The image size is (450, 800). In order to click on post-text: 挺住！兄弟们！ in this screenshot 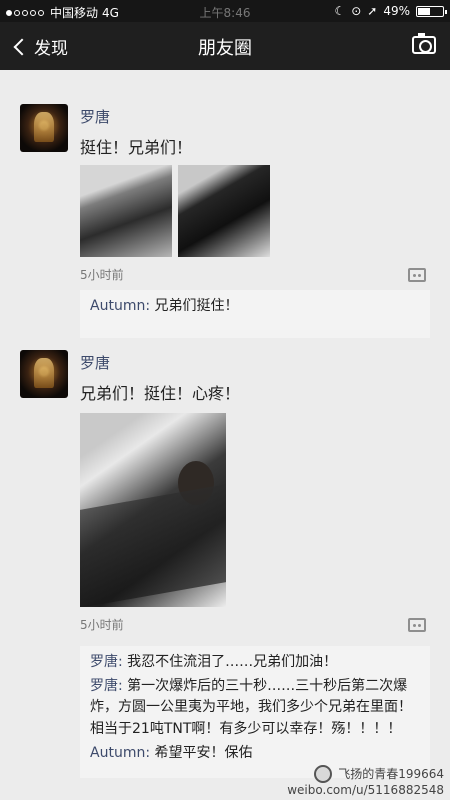, I will do `click(136, 147)`.